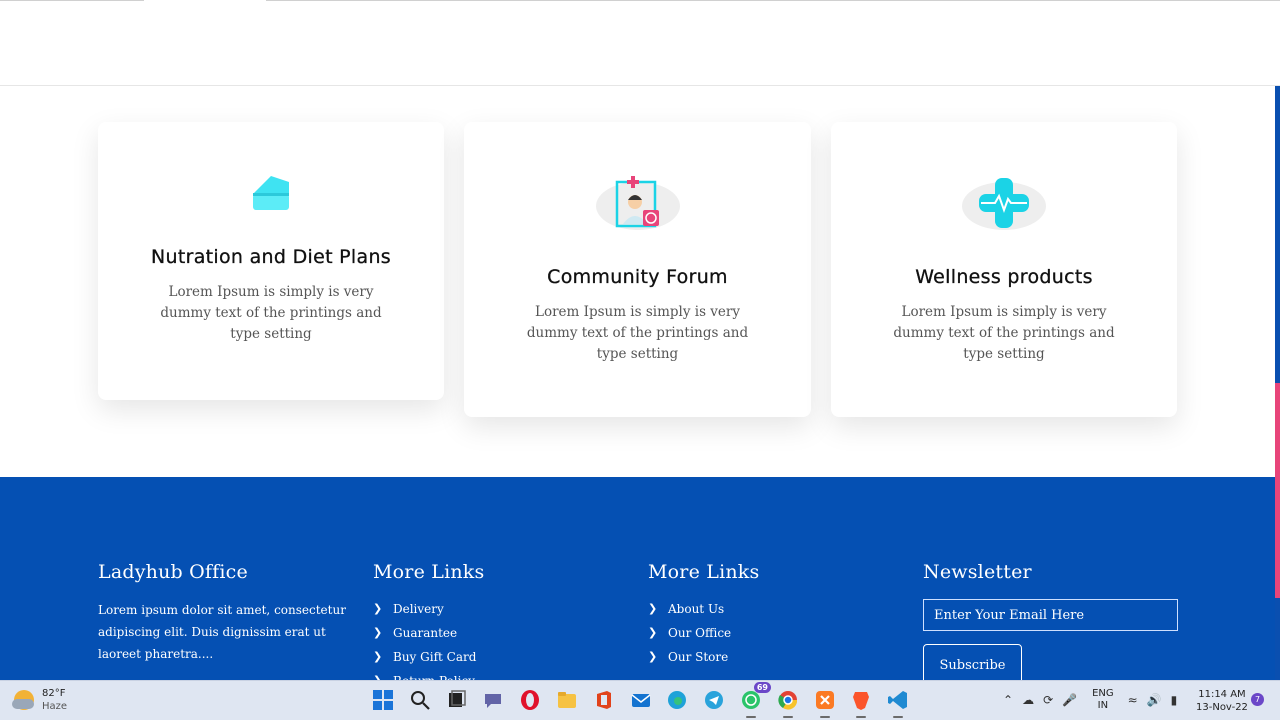 The height and width of the screenshot is (720, 1280). Describe the element at coordinates (898, 702) in the screenshot. I see `vscode-icon` at that location.